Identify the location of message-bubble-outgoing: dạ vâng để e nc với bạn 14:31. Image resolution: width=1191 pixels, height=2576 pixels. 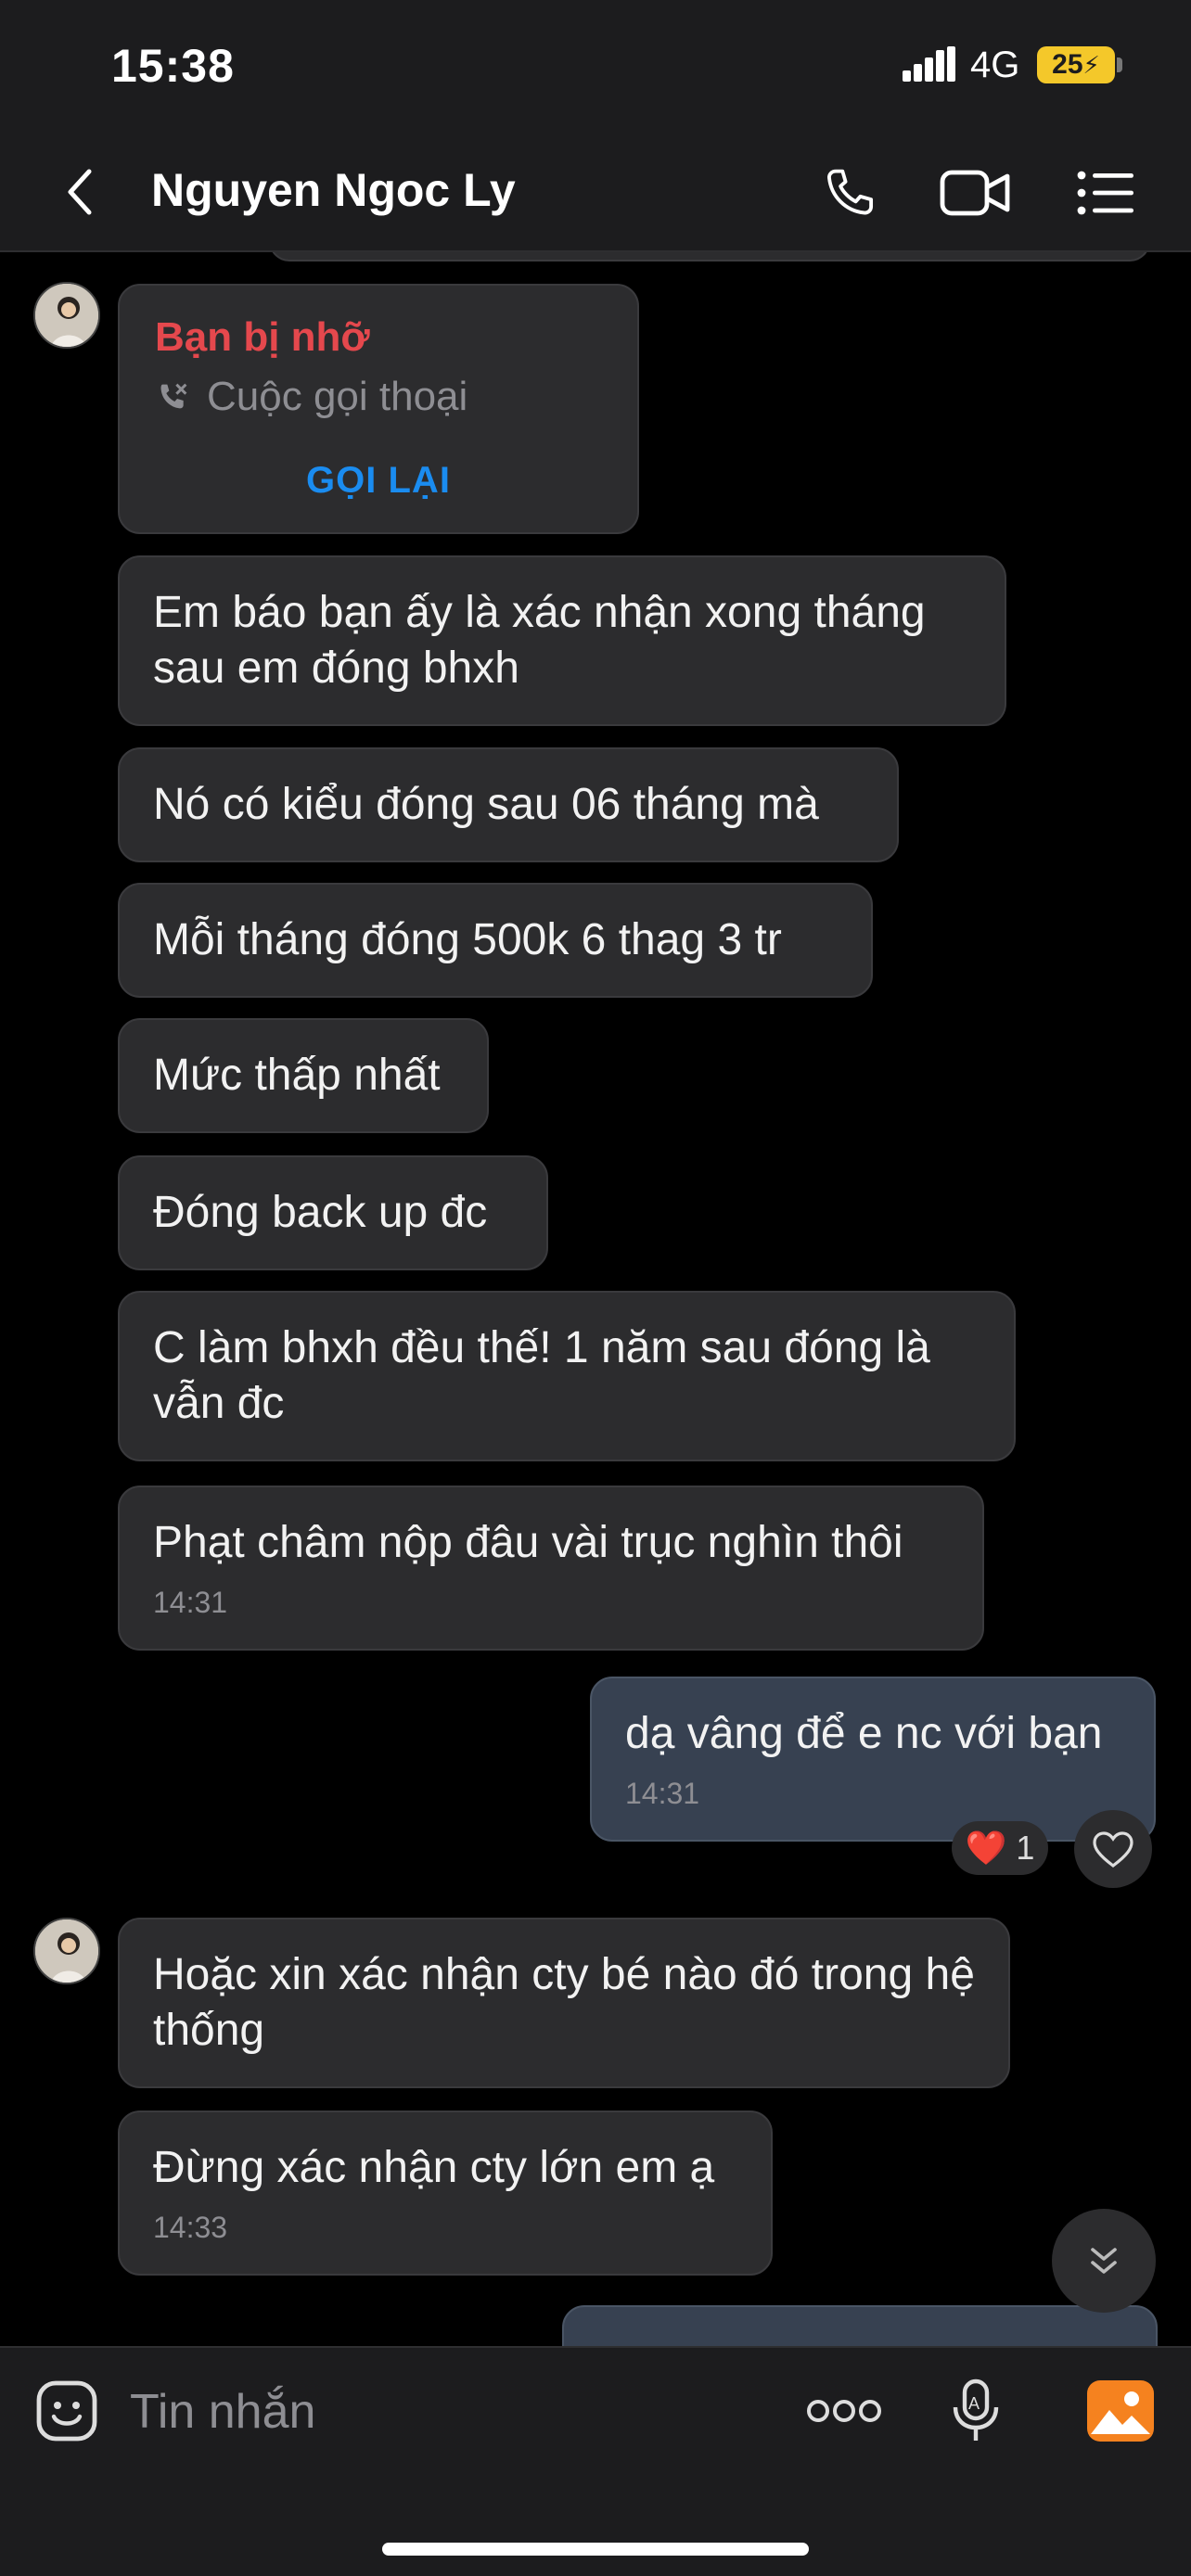
(873, 1759).